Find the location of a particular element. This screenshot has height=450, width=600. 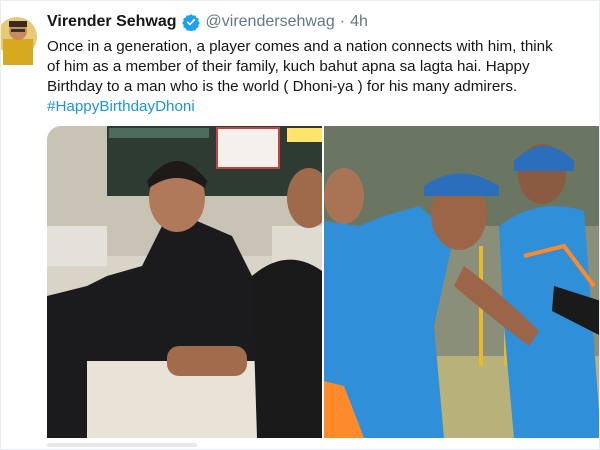

verified-check-icon is located at coordinates (190, 22).